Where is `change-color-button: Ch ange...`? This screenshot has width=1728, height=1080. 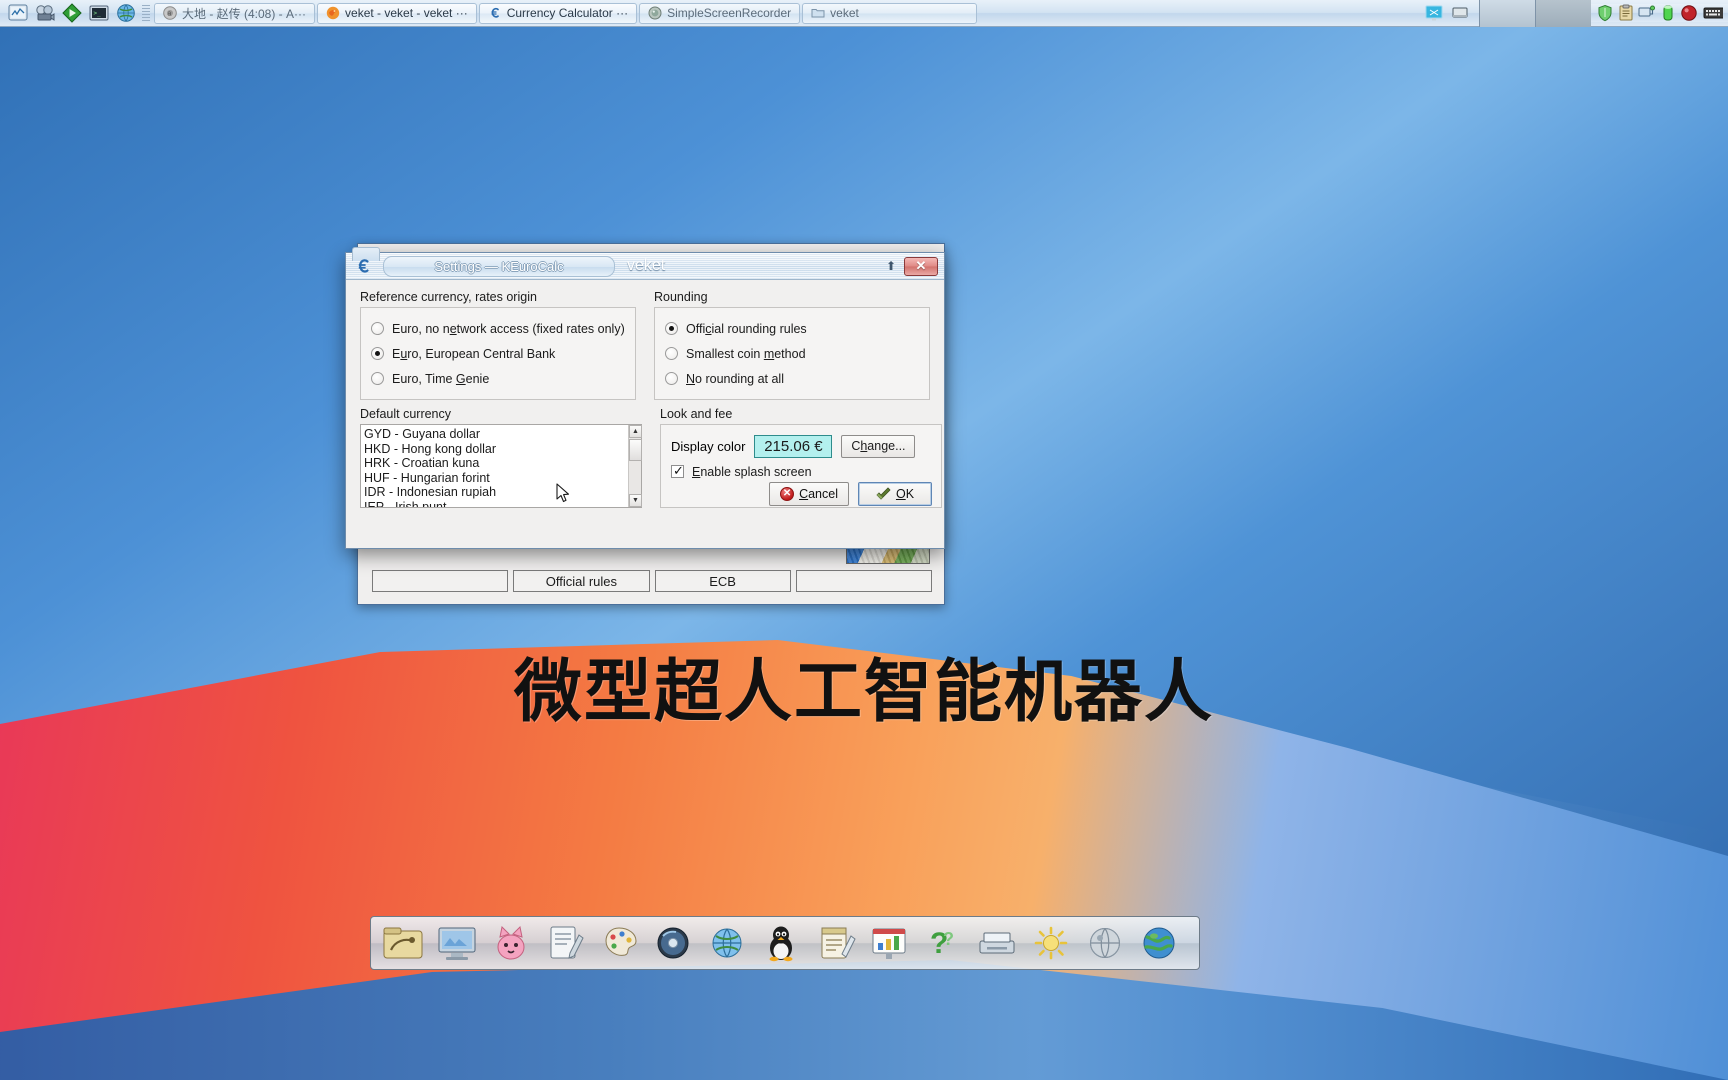
change-color-button: Ch ange... is located at coordinates (878, 446).